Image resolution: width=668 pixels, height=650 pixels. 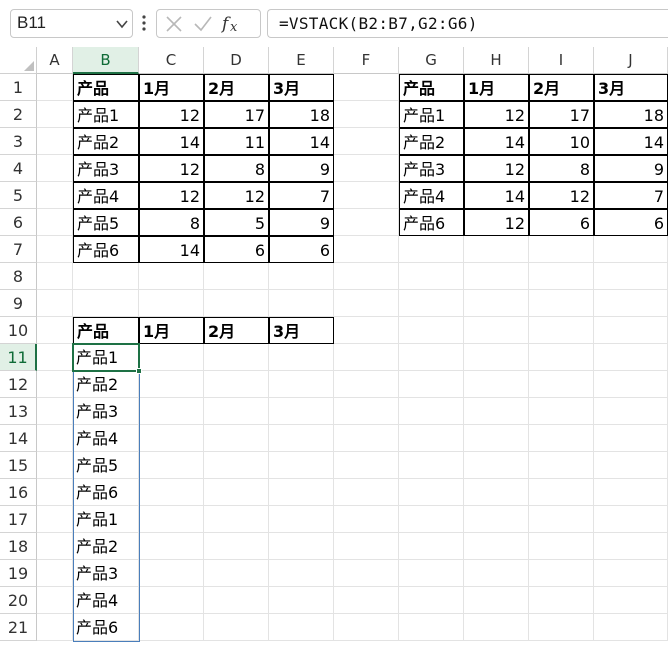 What do you see at coordinates (431, 114) in the screenshot?
I see `table2-cell: 产品1` at bounding box center [431, 114].